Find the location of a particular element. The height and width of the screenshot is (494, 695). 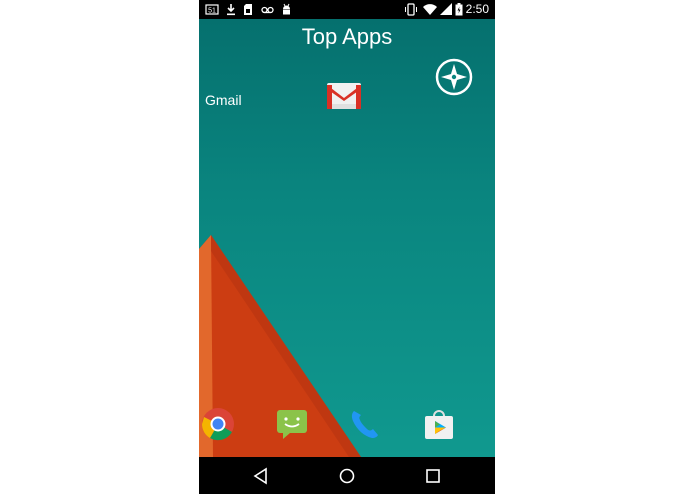

status-bar: 51 2:50 is located at coordinates (347, 9).